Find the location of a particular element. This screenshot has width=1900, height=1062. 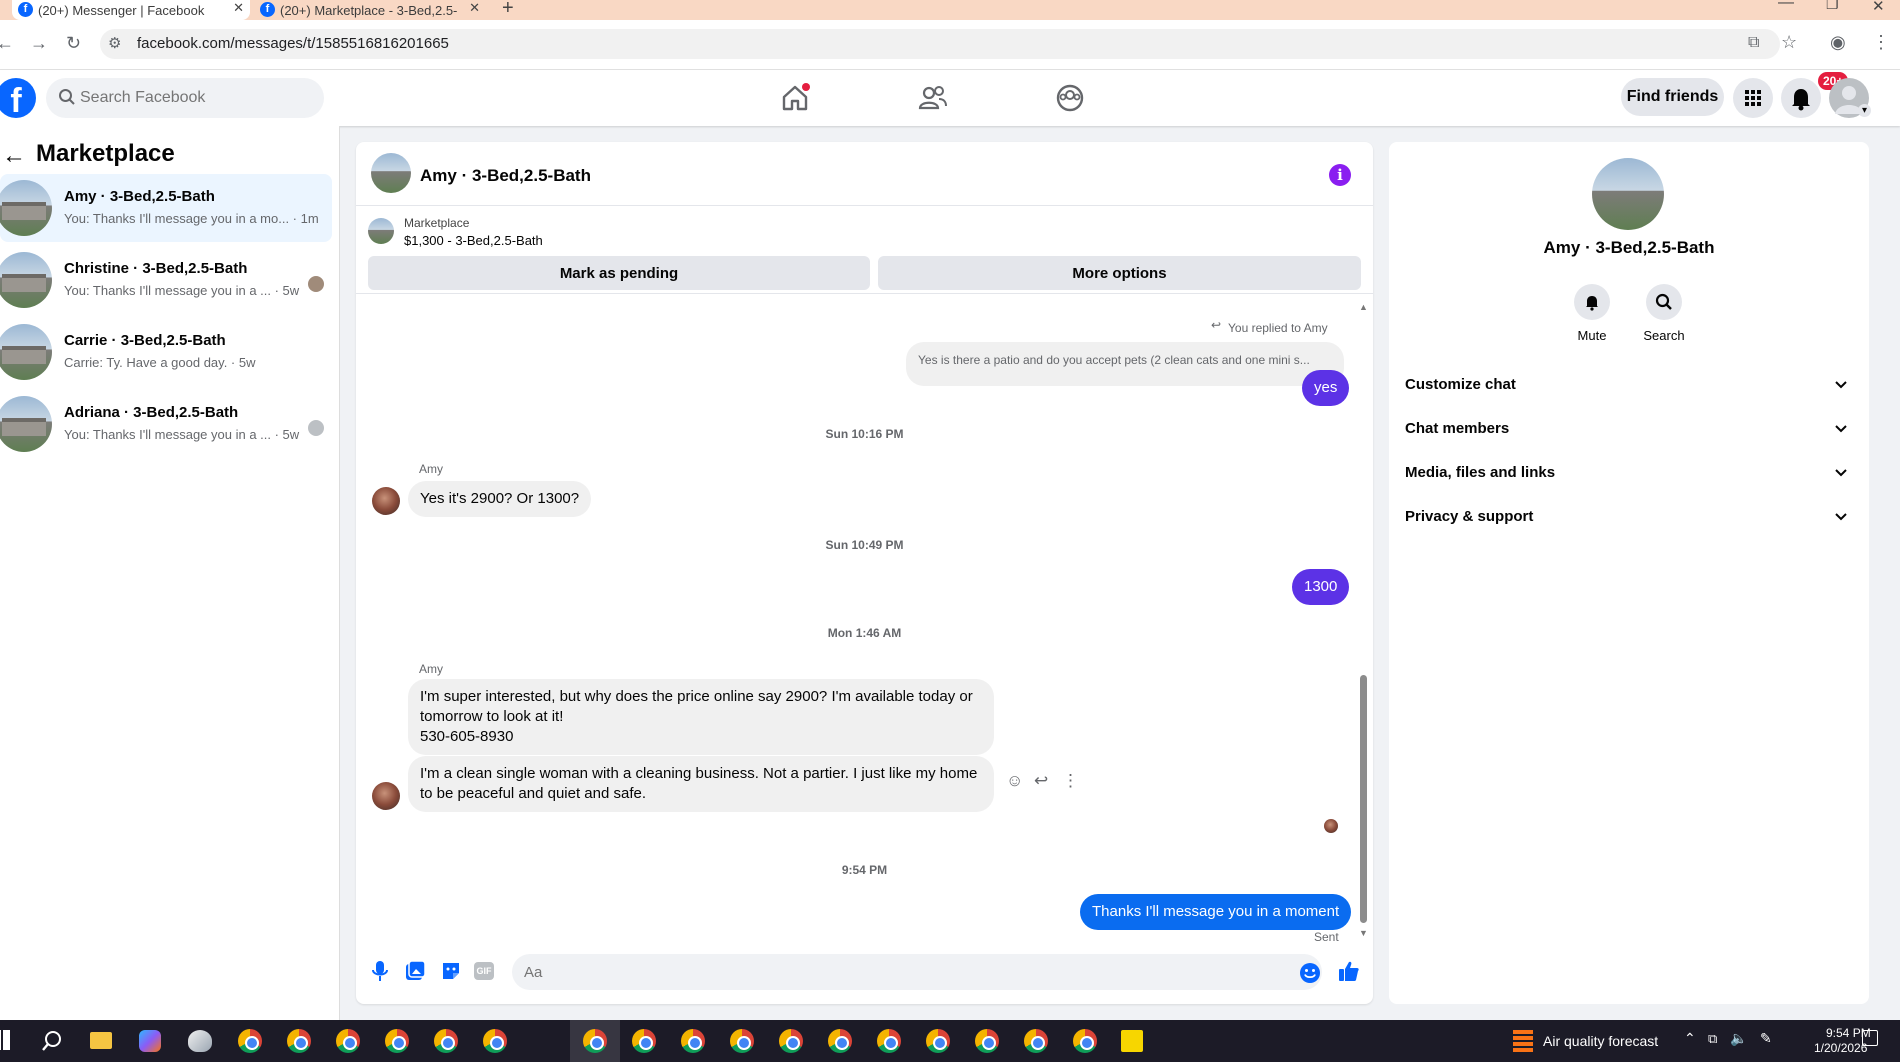

outgoing-message: 1300 is located at coordinates (1321, 587).